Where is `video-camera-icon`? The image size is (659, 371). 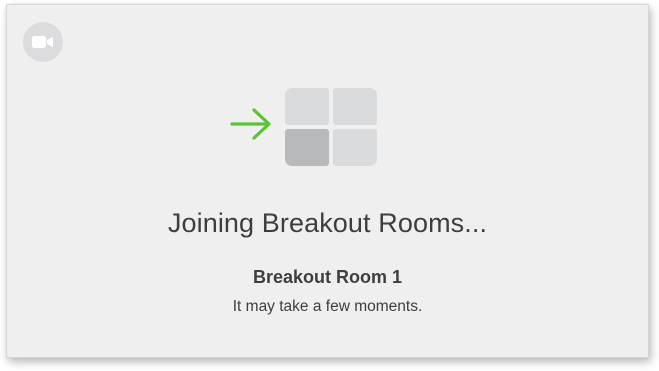
video-camera-icon is located at coordinates (42, 42).